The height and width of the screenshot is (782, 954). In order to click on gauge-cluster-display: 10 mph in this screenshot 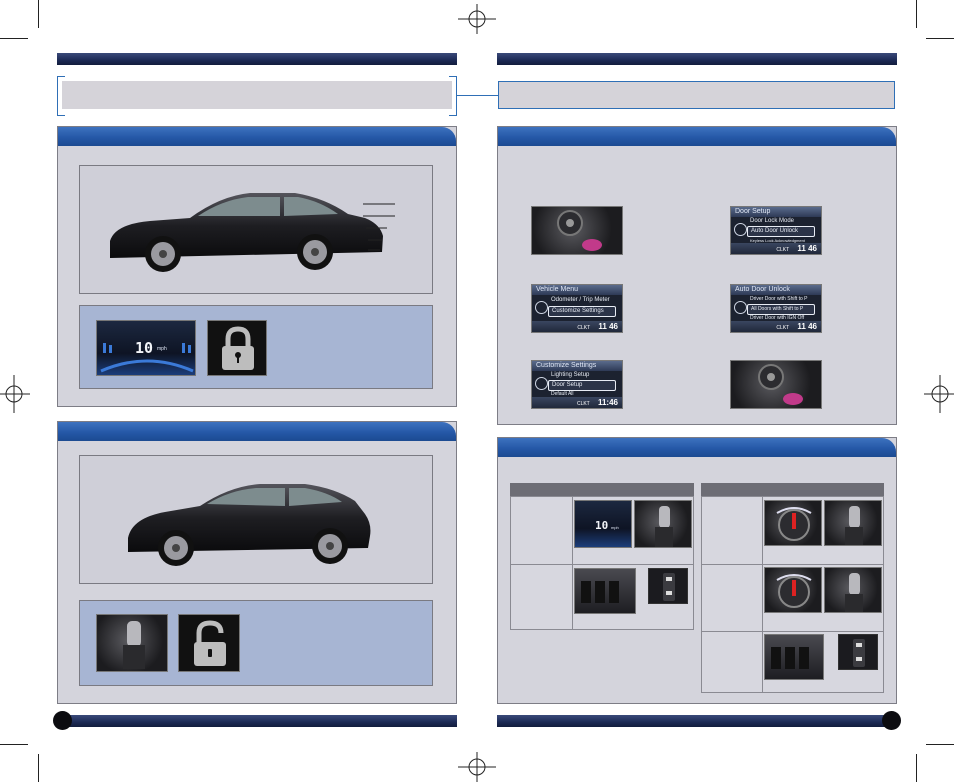, I will do `click(146, 348)`.